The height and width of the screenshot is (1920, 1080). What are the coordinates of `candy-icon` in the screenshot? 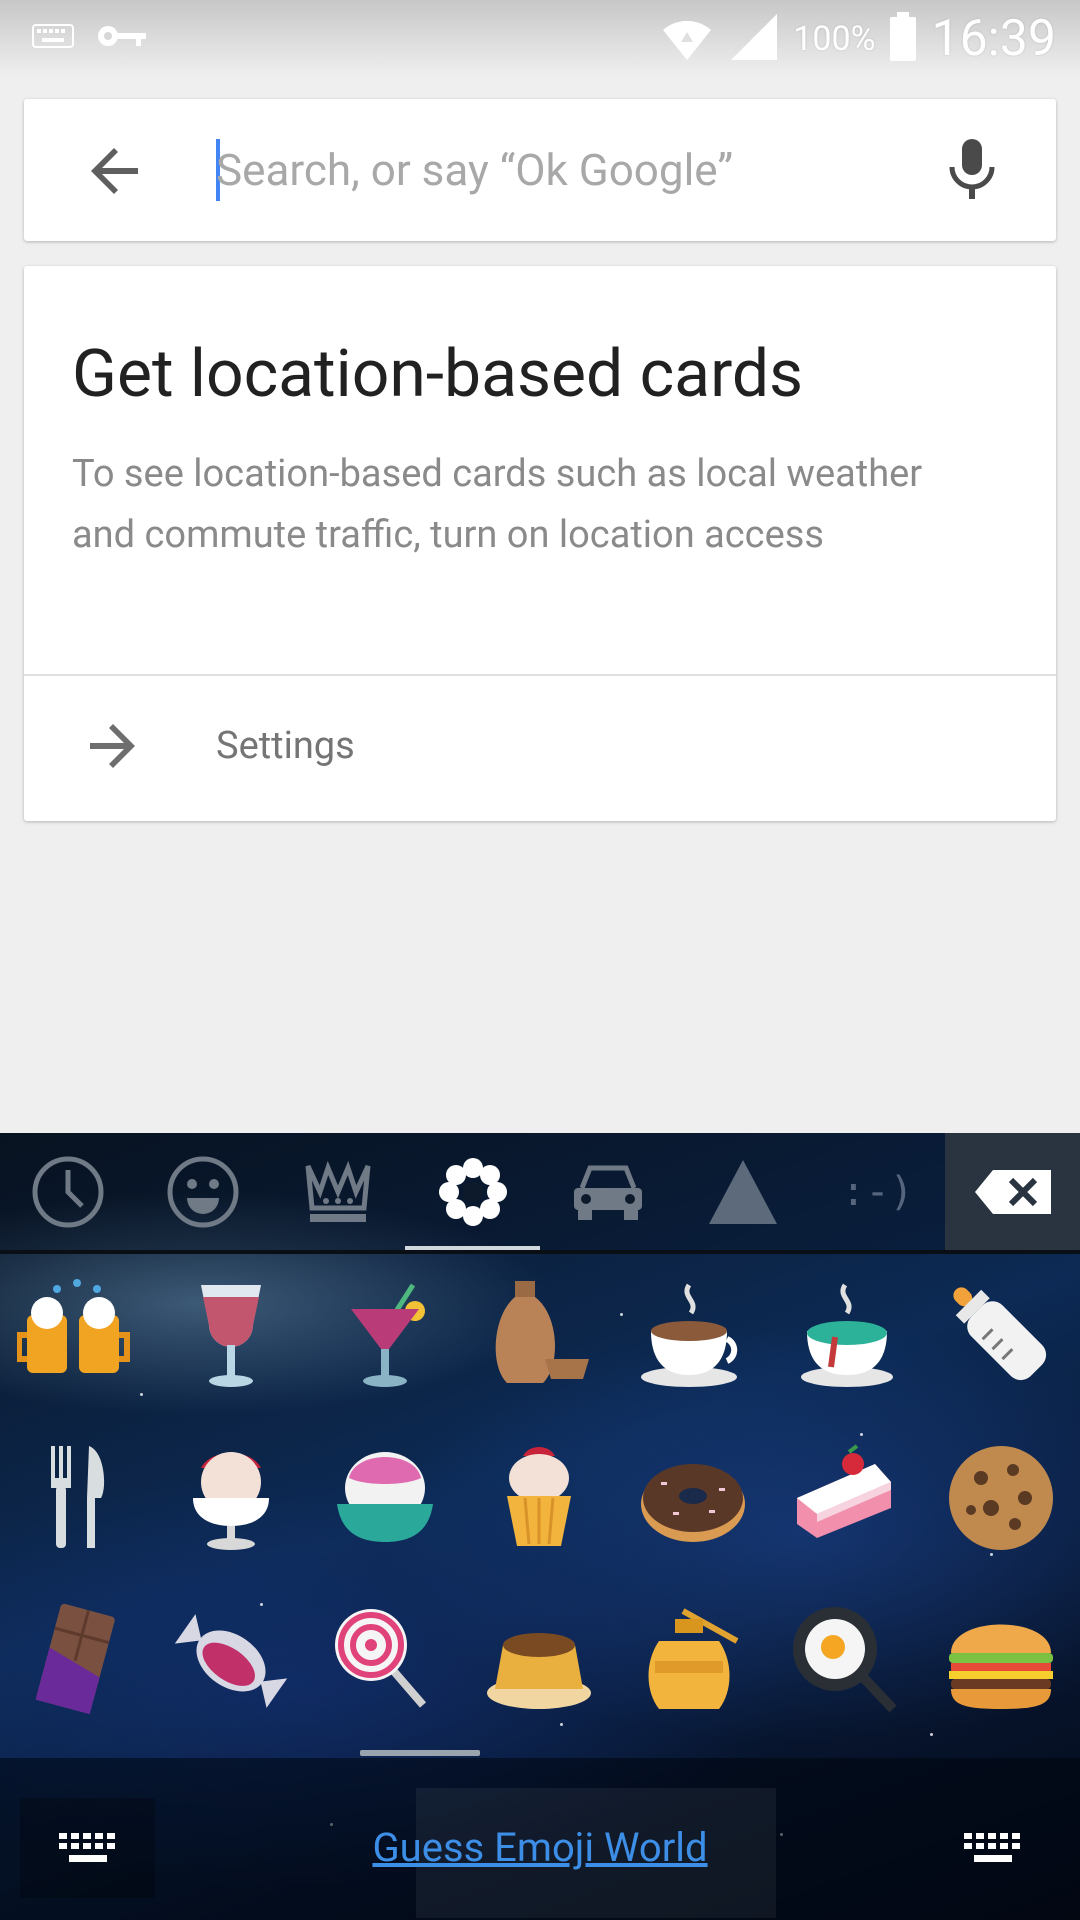 It's located at (231, 1661).